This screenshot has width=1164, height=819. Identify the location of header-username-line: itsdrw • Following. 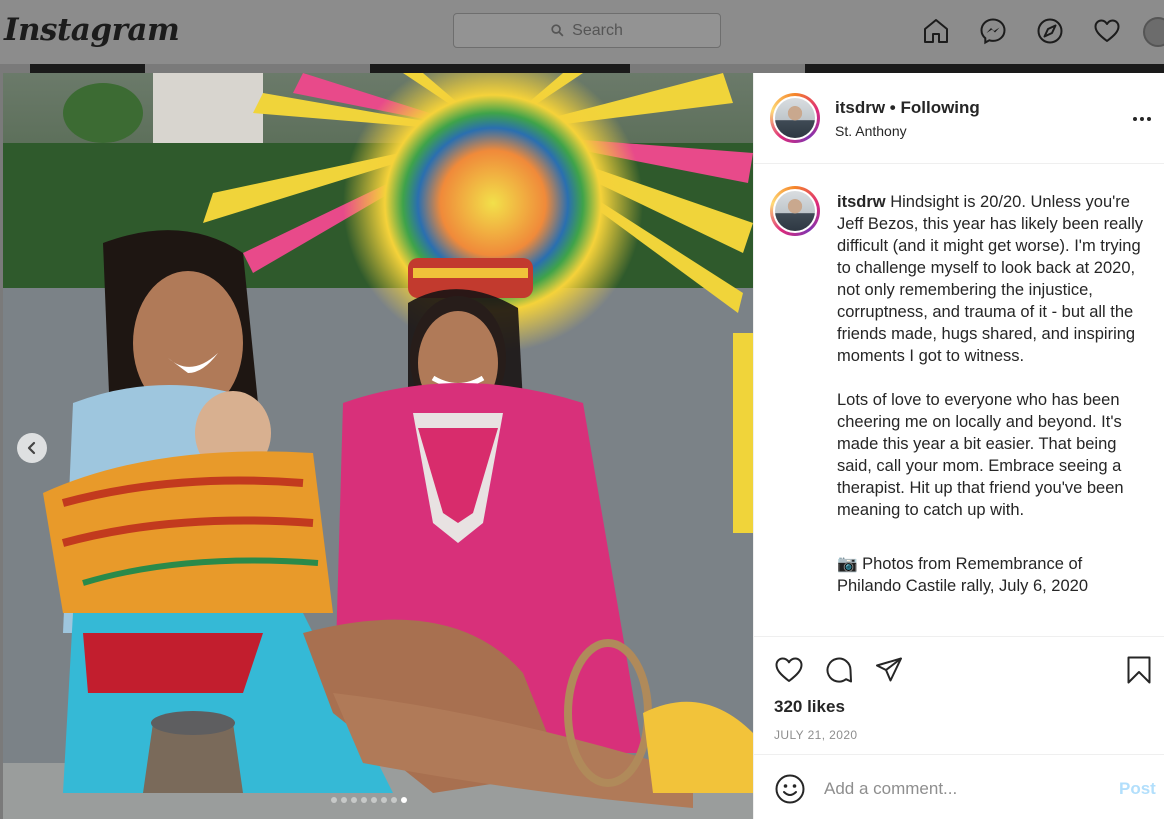
(907, 108).